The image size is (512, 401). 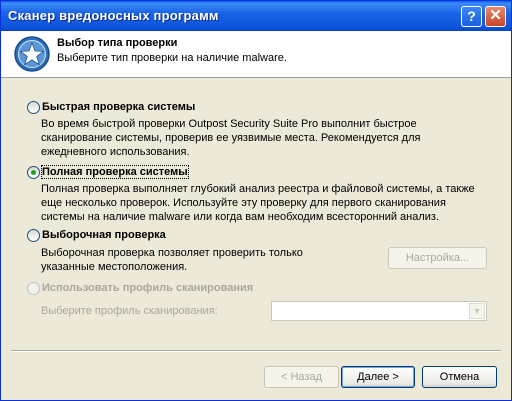 I want to click on window-title: Сканер вредоносных программ, so click(x=113, y=15).